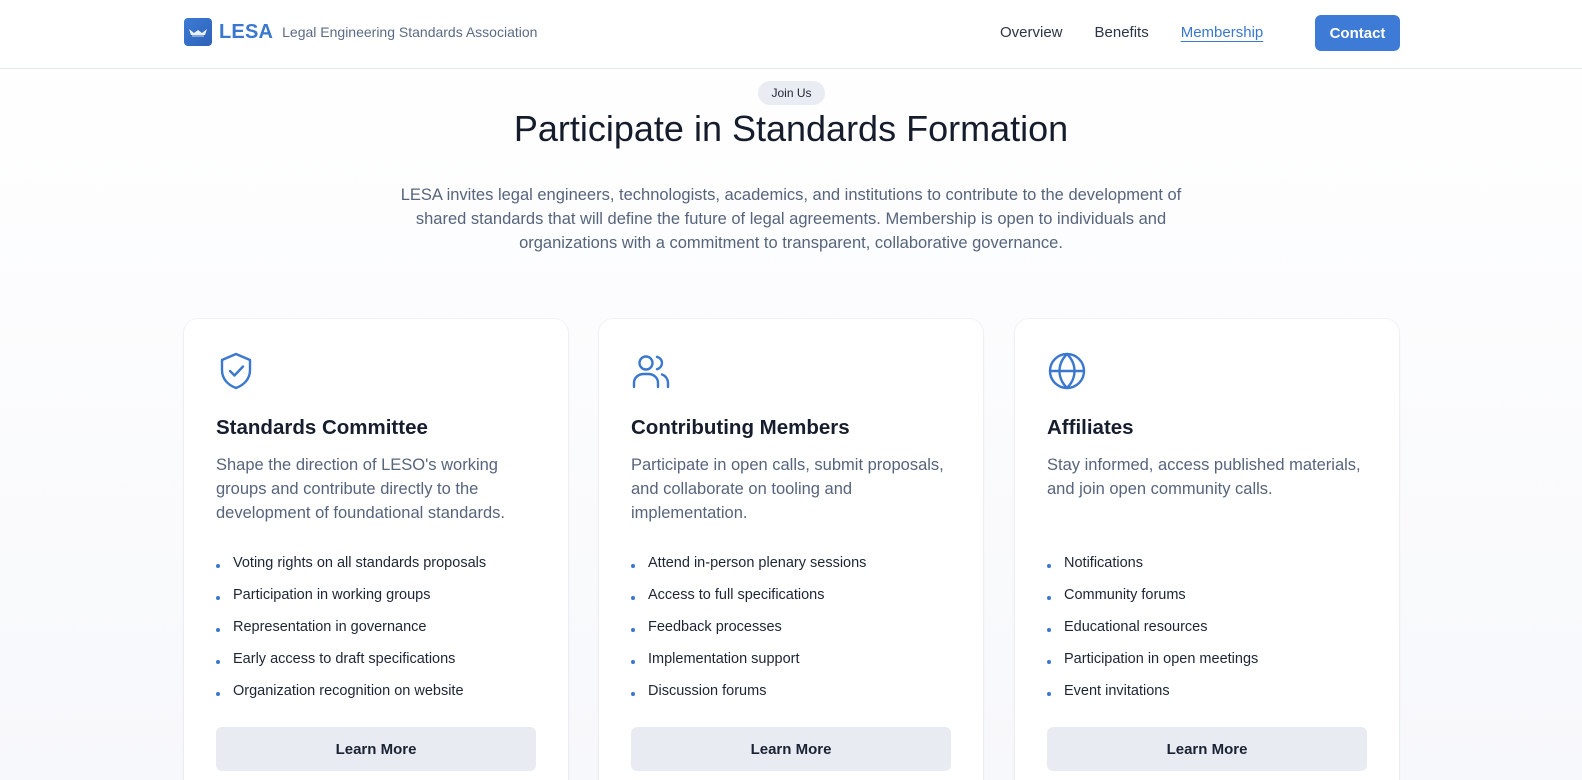 Image resolution: width=1582 pixels, height=780 pixels. What do you see at coordinates (1207, 659) in the screenshot?
I see `list-item: Participation in open meetings` at bounding box center [1207, 659].